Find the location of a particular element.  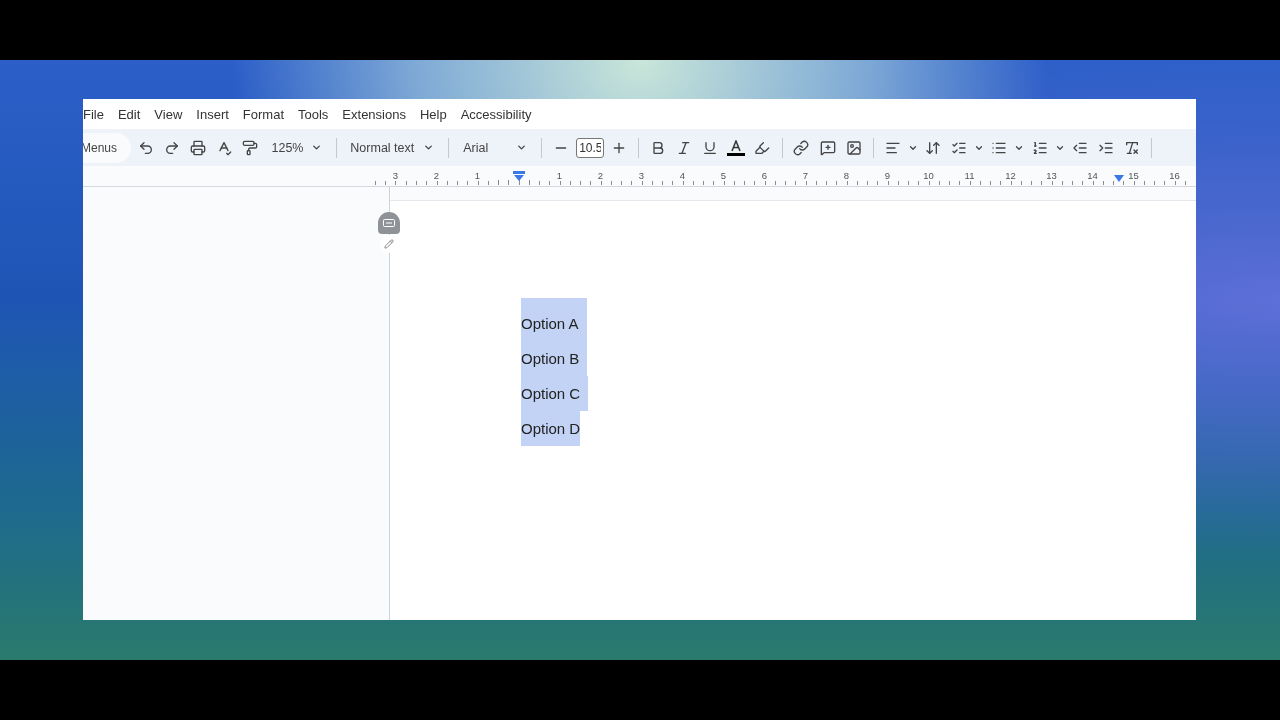

menu-item: Edit is located at coordinates (129, 114).